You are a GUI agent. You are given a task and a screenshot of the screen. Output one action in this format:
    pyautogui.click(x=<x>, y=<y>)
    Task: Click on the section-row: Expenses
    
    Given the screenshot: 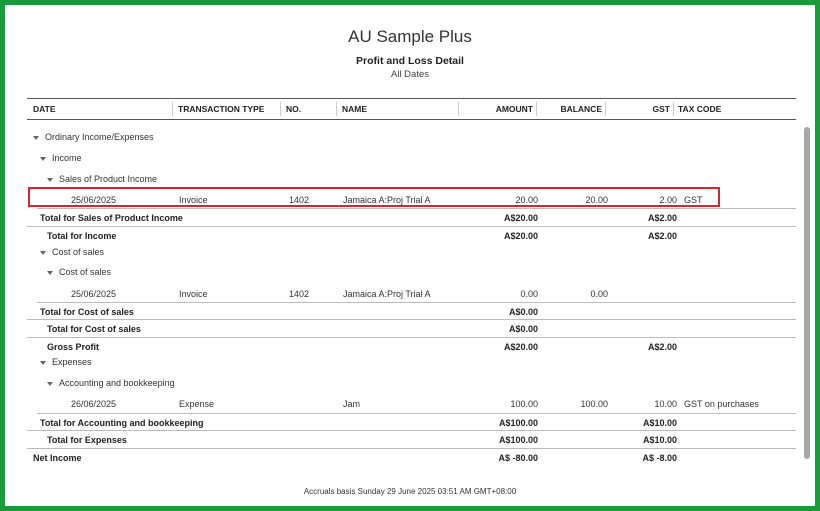 What is the action you would take?
    pyautogui.click(x=411, y=362)
    